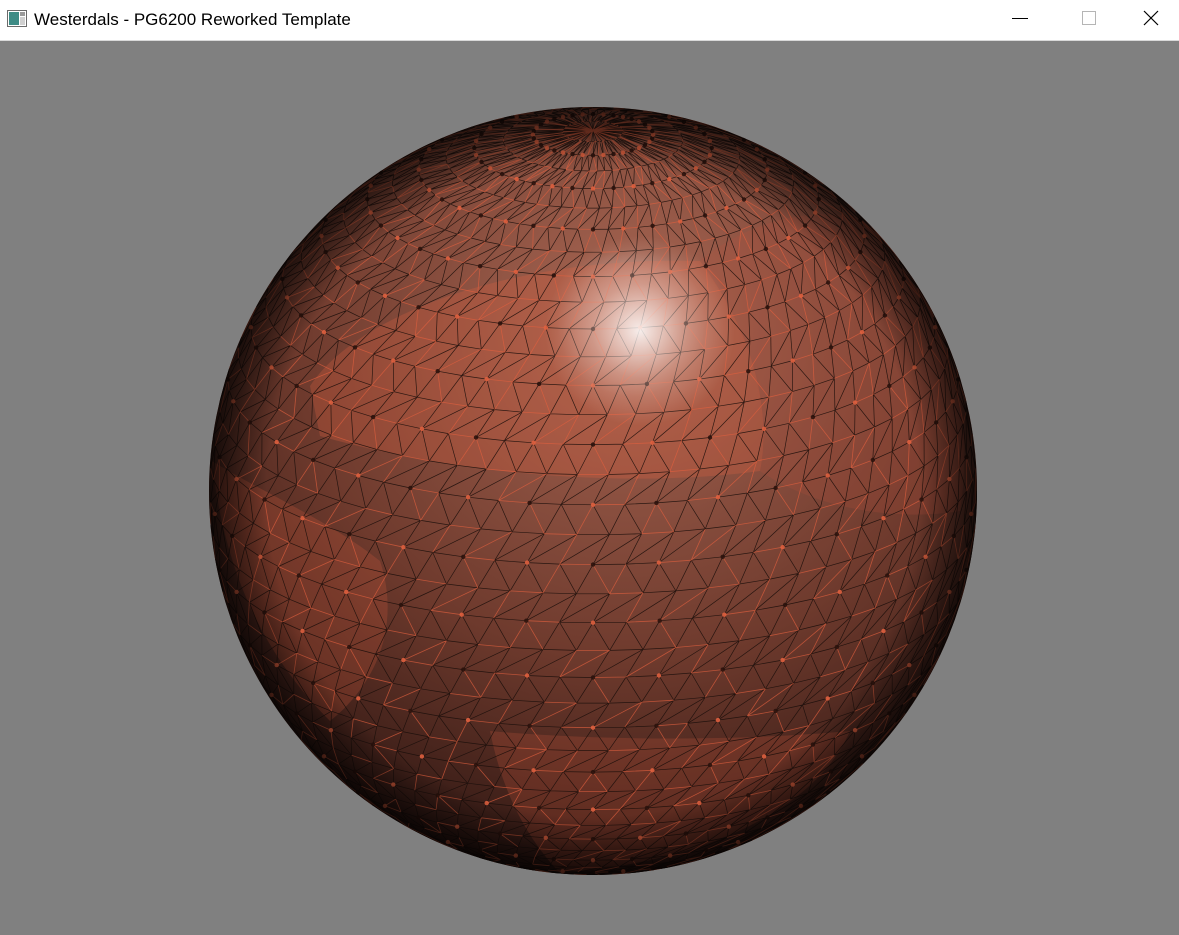 This screenshot has width=1179, height=935. I want to click on close-icon, so click(1151, 20).